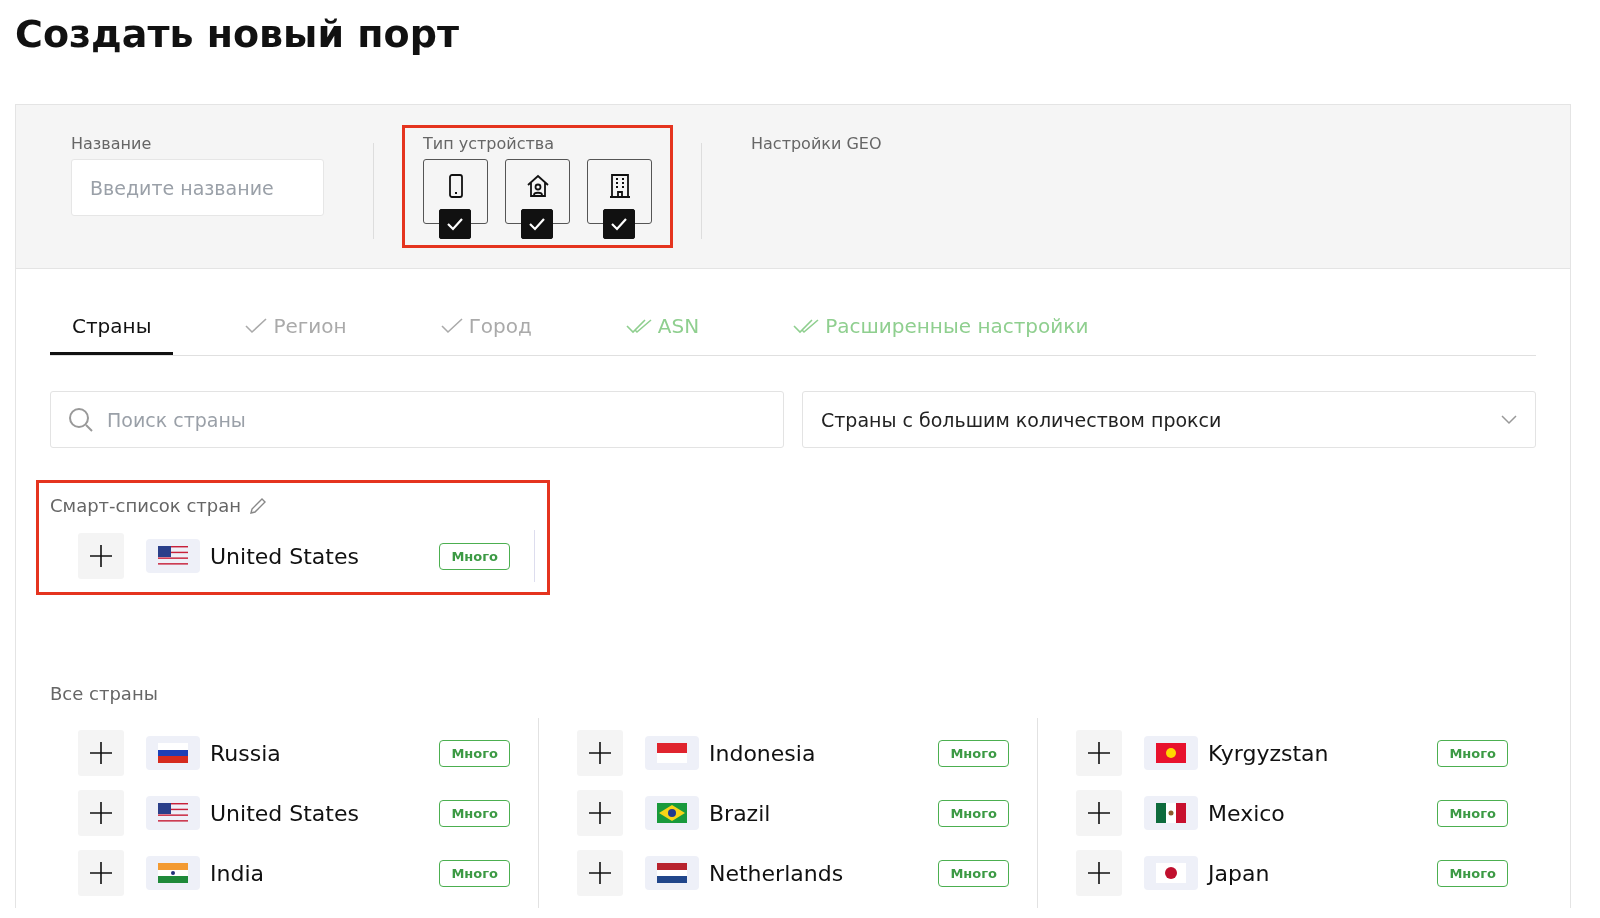  Describe the element at coordinates (763, 753) in the screenshot. I see `country-name: Indonesia` at that location.